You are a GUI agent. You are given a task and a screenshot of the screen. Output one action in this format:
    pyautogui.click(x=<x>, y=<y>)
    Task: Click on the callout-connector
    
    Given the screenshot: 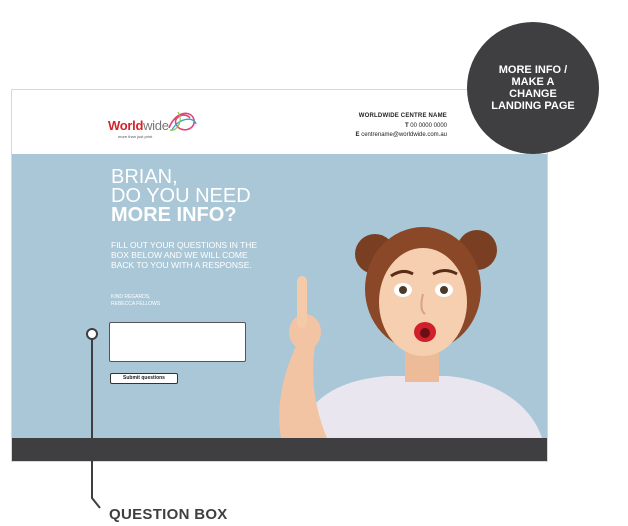 What is the action you would take?
    pyautogui.click(x=93, y=418)
    